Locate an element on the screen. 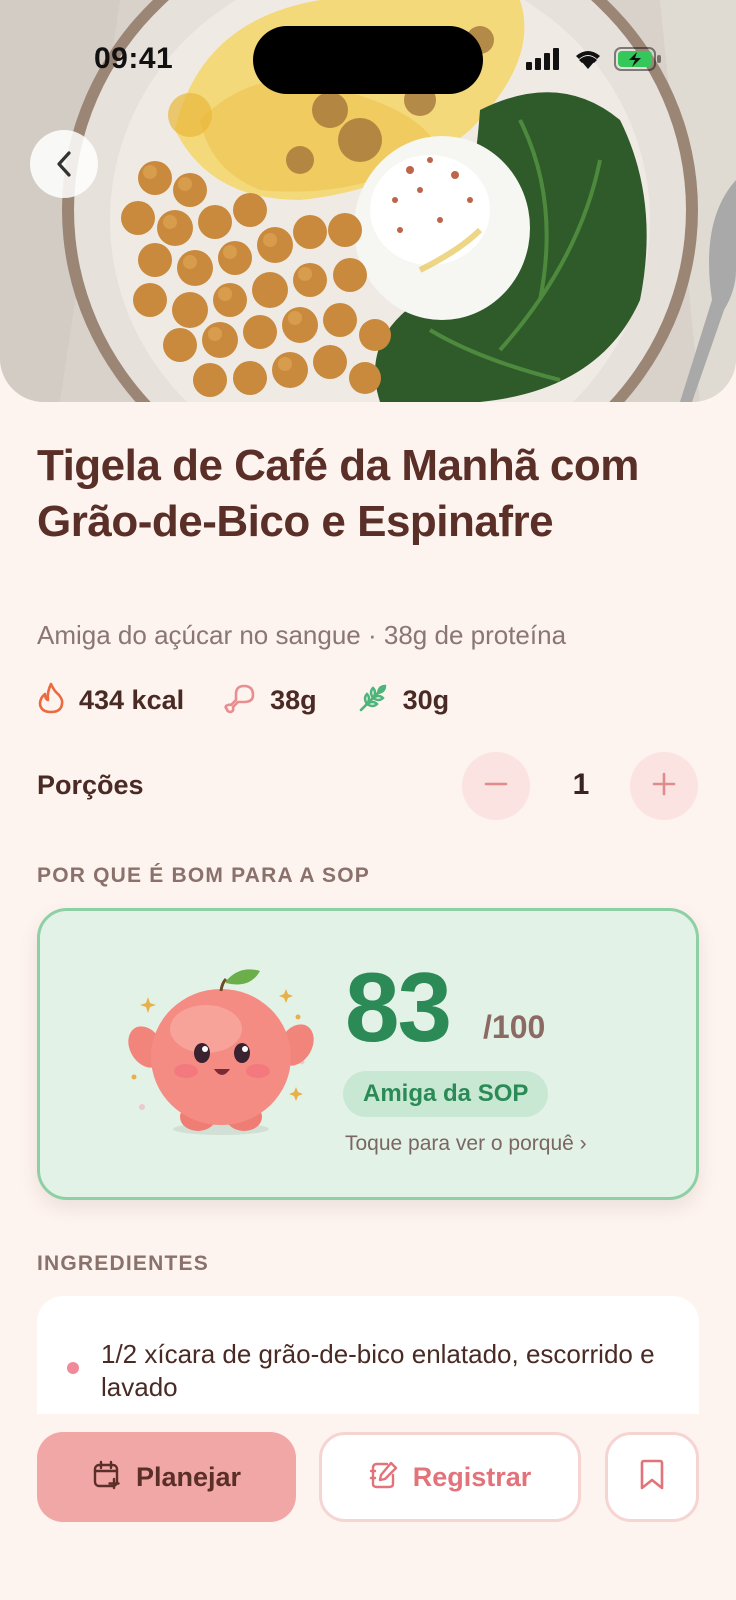 The image size is (736, 1600). protein-value: 38g is located at coordinates (293, 699).